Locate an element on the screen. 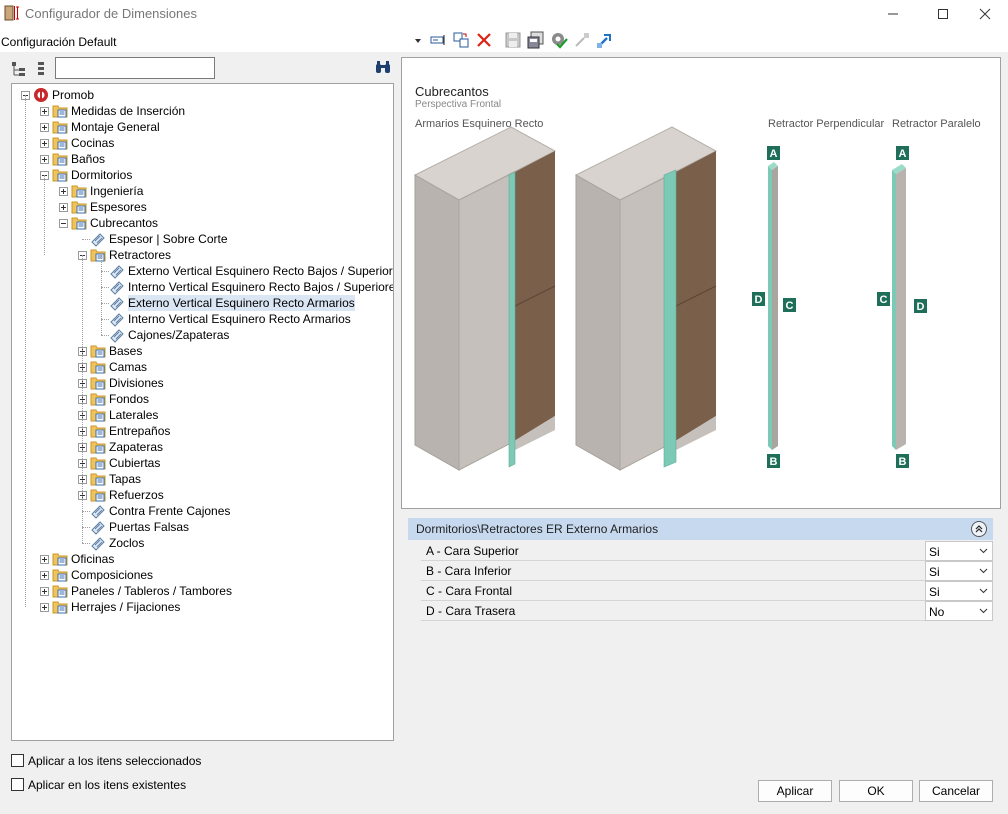 The width and height of the screenshot is (1008, 814). tree-node: Retractores is located at coordinates (202, 255).